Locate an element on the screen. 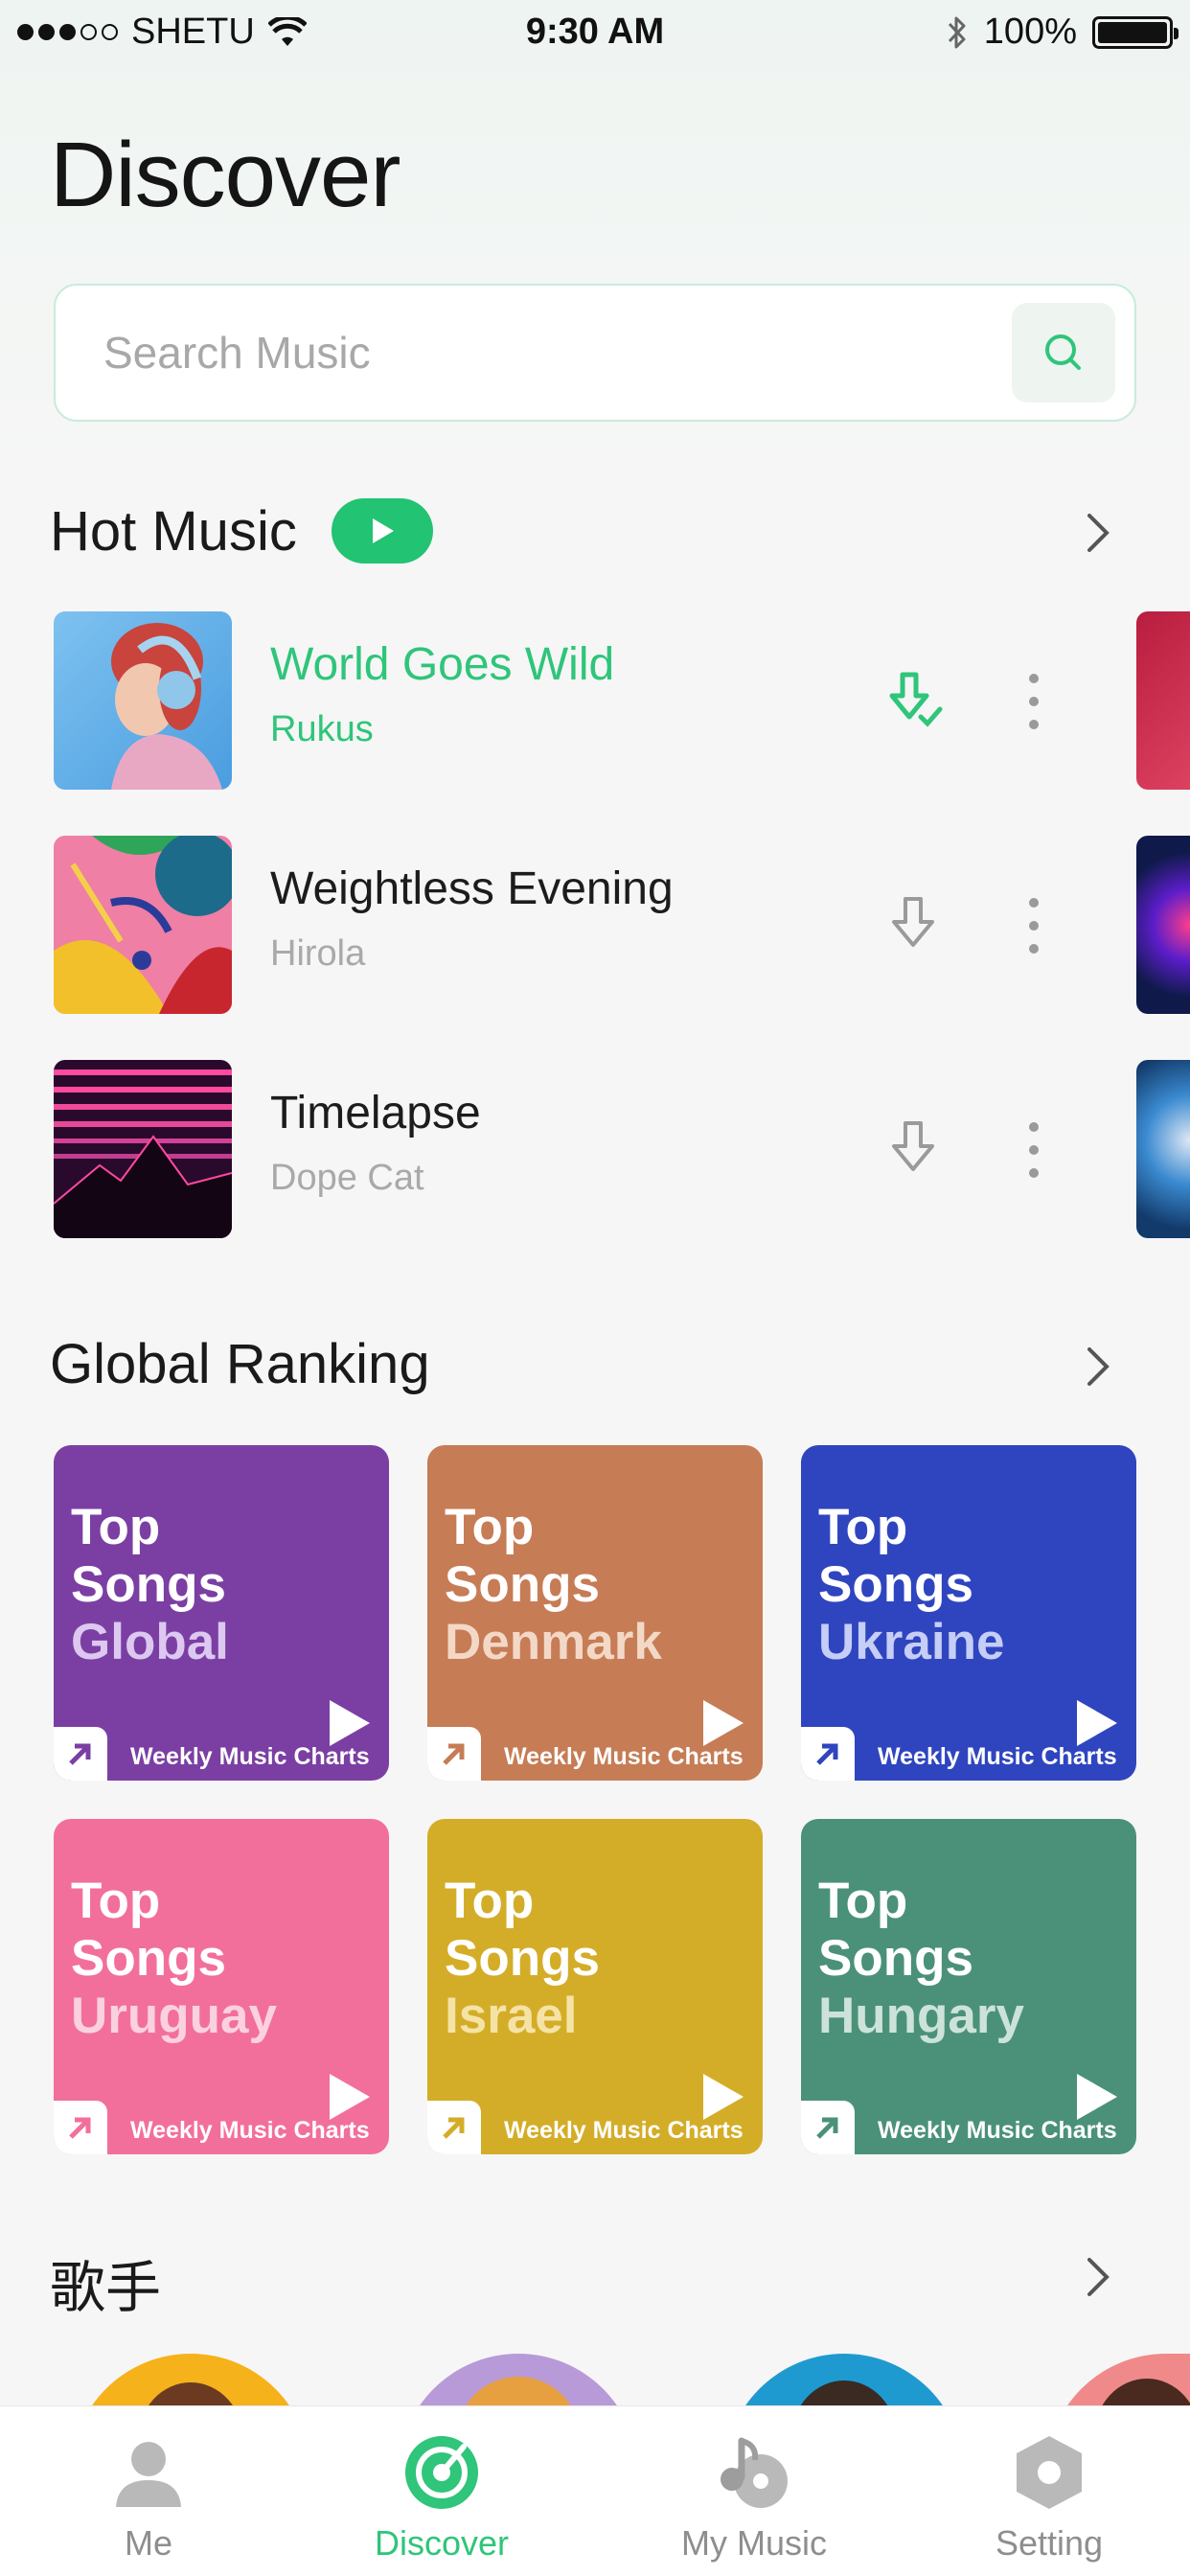  tab-label: Me is located at coordinates (148, 2543).